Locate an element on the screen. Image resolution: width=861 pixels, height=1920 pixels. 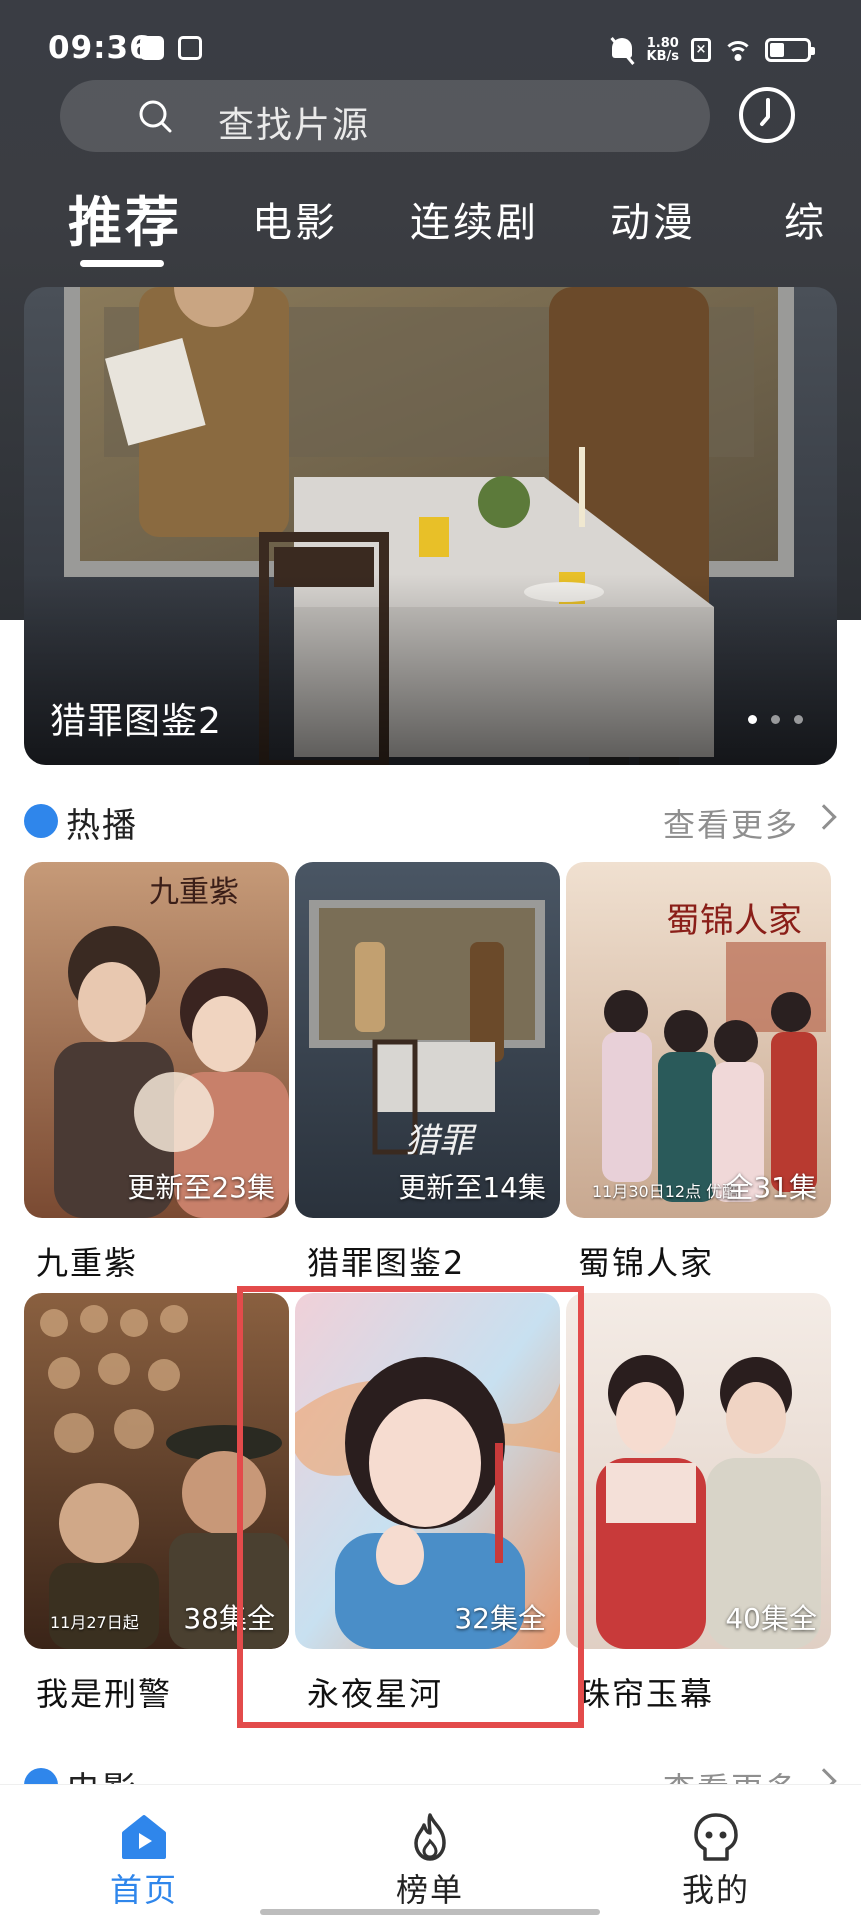
release-date-label: 11月30日12点 优酷 is located at coordinates (665, 1191).